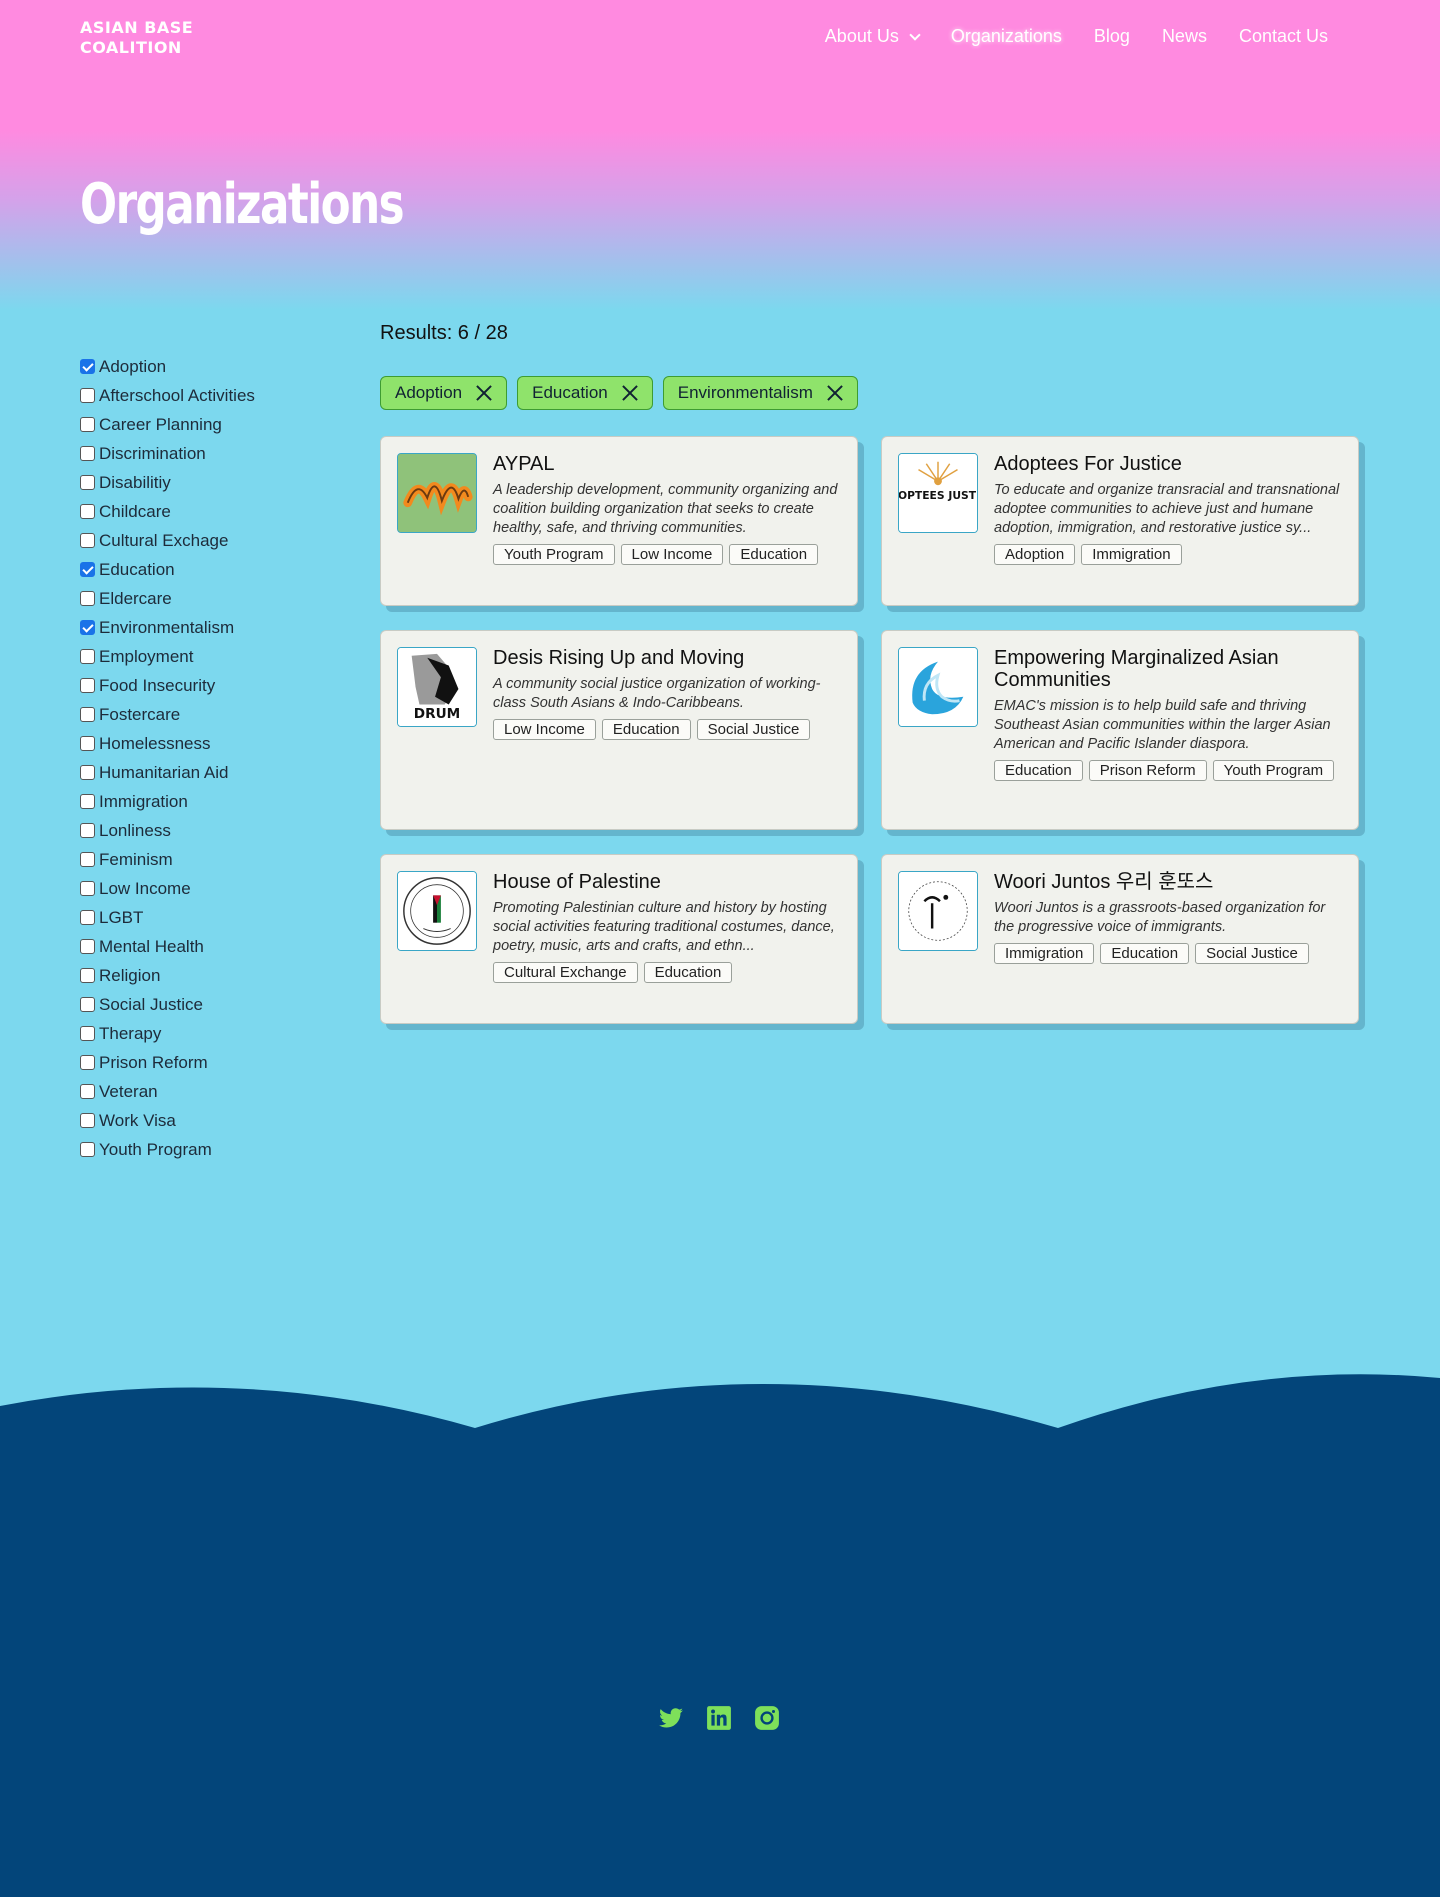  I want to click on twitter-icon, so click(671, 1718).